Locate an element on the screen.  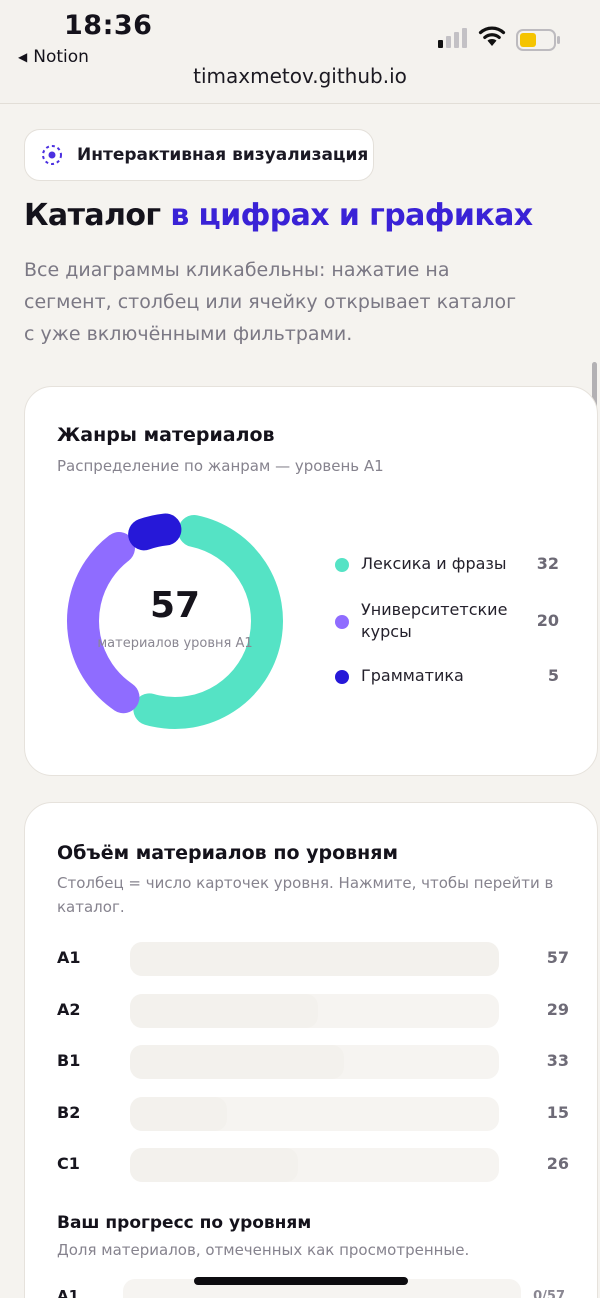
level-value: 29 is located at coordinates (557, 1009).